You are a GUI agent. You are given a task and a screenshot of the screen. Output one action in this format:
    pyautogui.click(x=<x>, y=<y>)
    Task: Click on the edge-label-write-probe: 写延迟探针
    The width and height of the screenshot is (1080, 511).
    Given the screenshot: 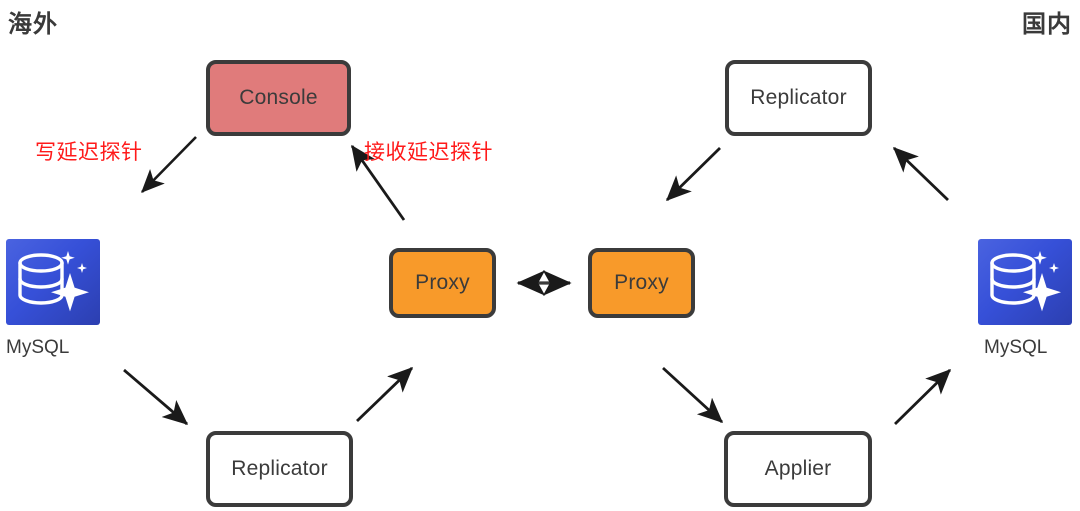 What is the action you would take?
    pyautogui.click(x=89, y=152)
    